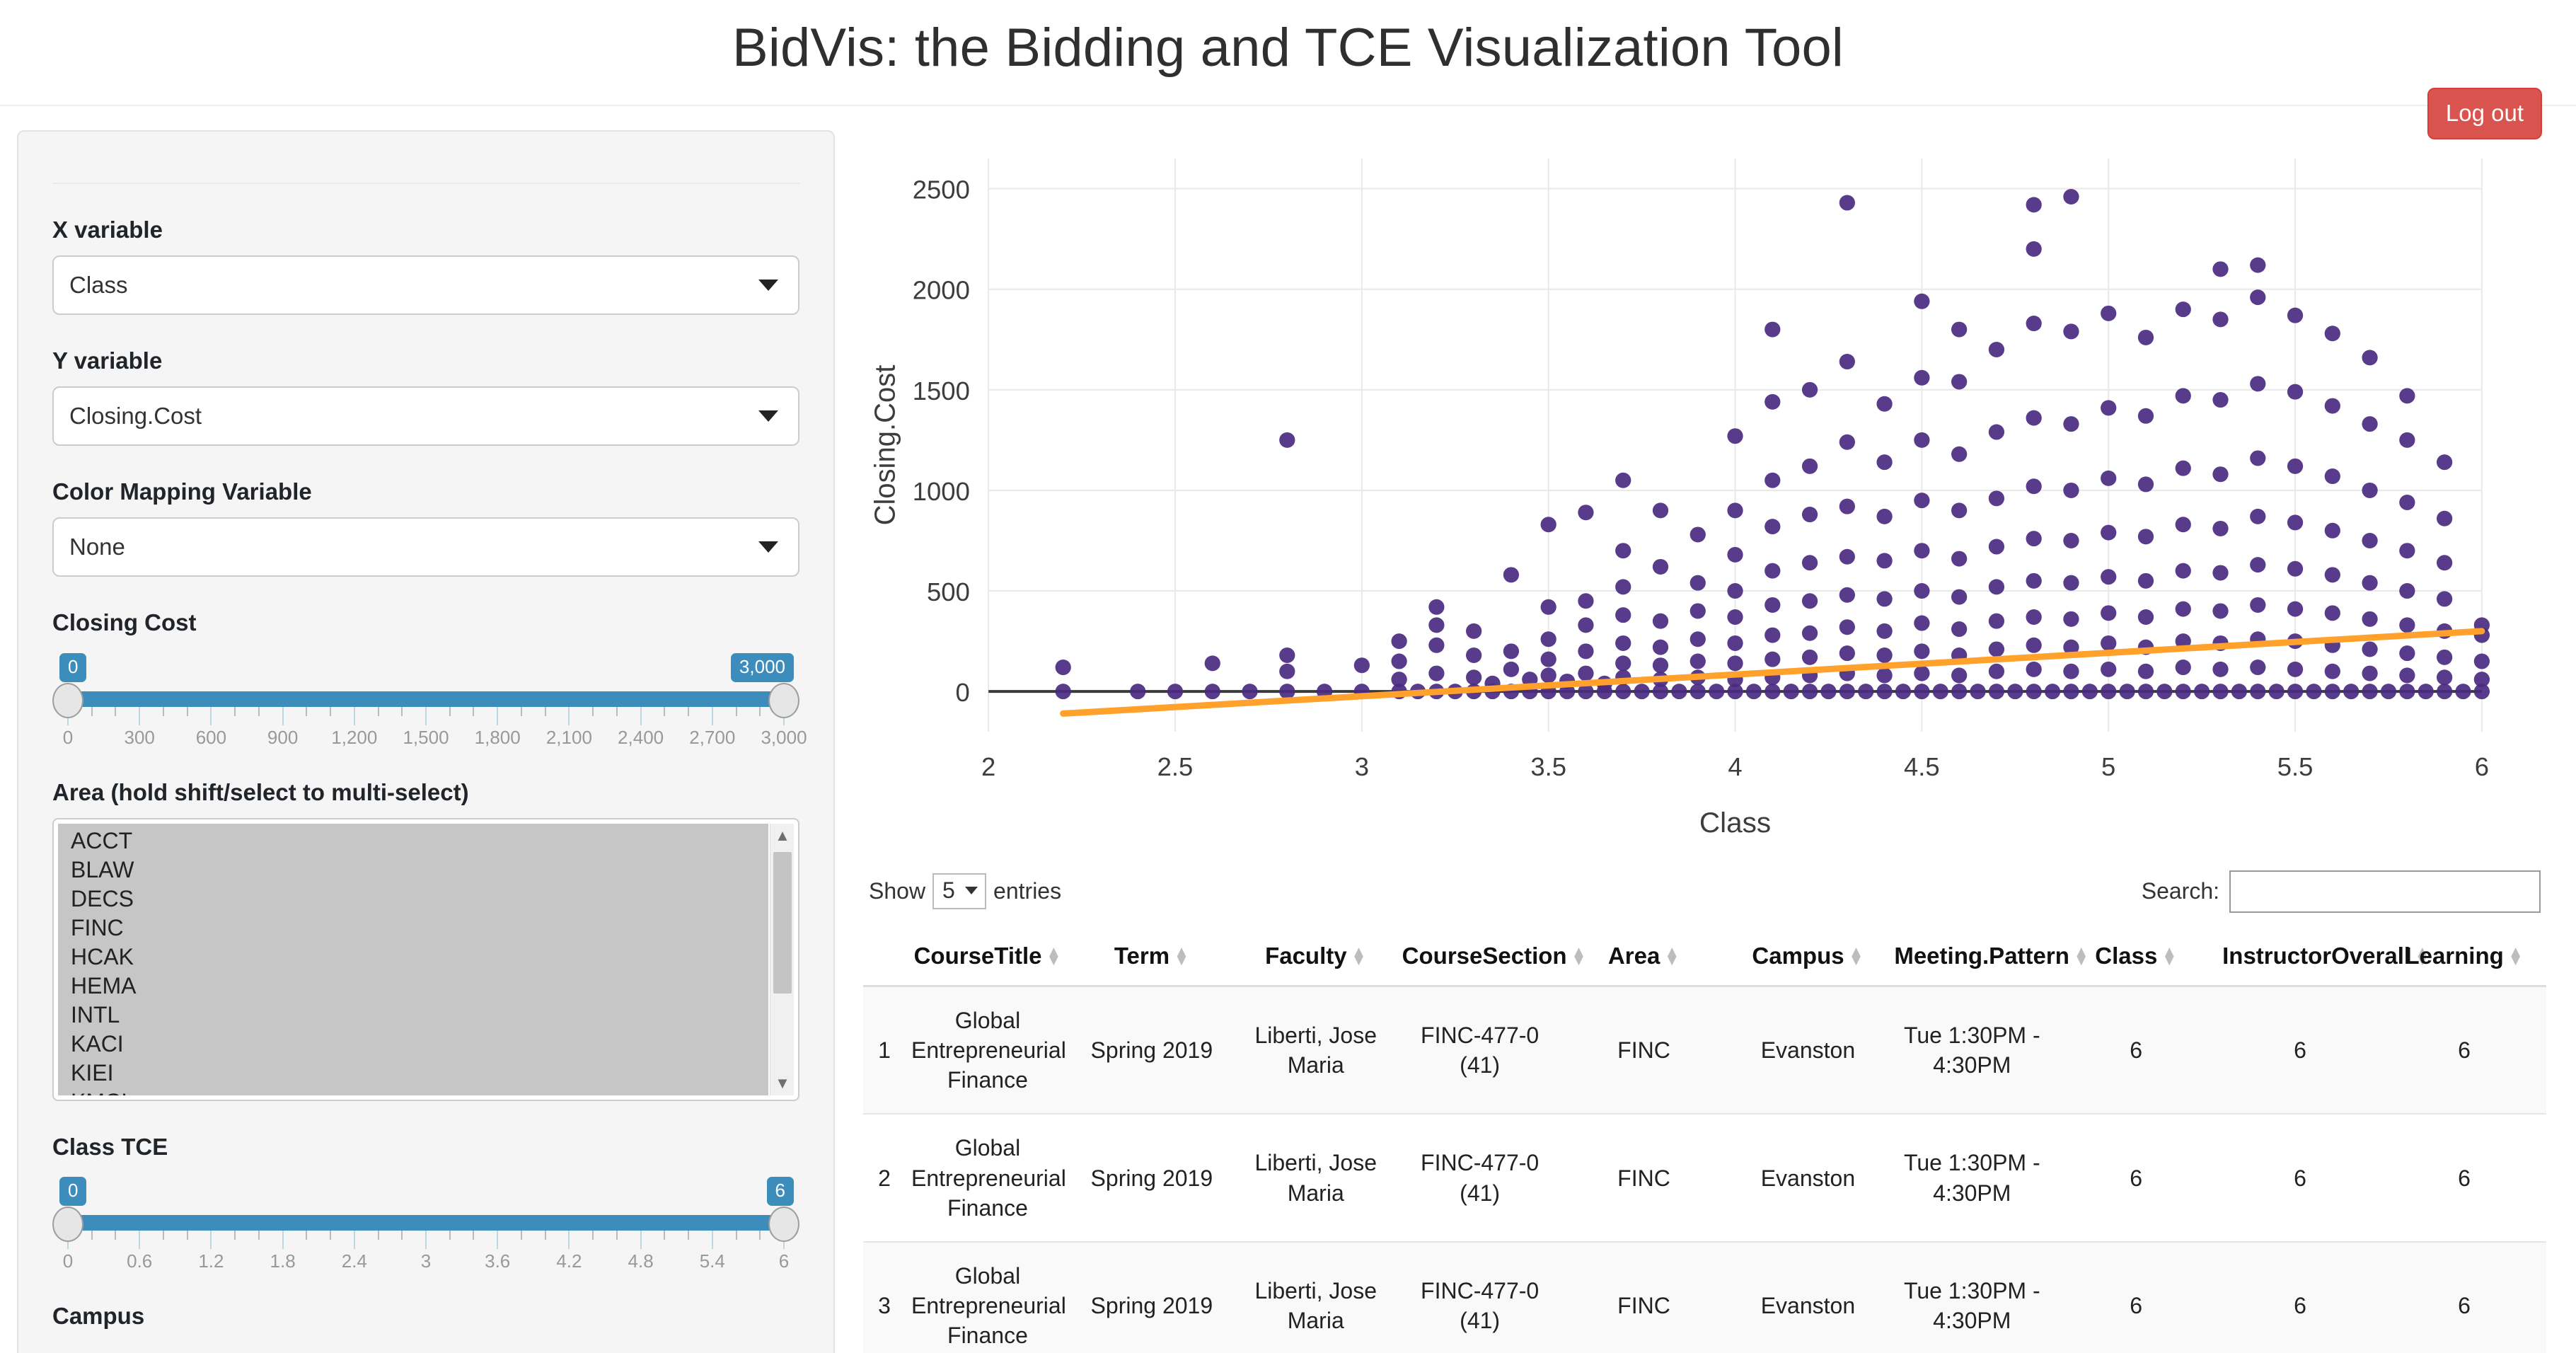  Describe the element at coordinates (413, 1015) in the screenshot. I see `area-option: INTL` at that location.